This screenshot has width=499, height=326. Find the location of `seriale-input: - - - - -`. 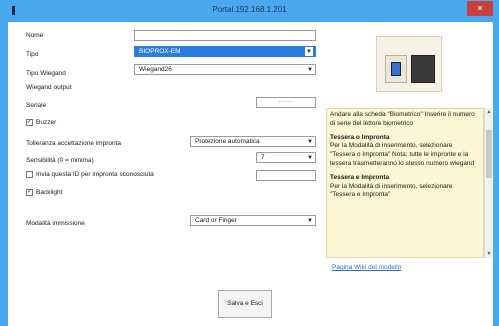

seriale-input: - - - - - is located at coordinates (286, 102).